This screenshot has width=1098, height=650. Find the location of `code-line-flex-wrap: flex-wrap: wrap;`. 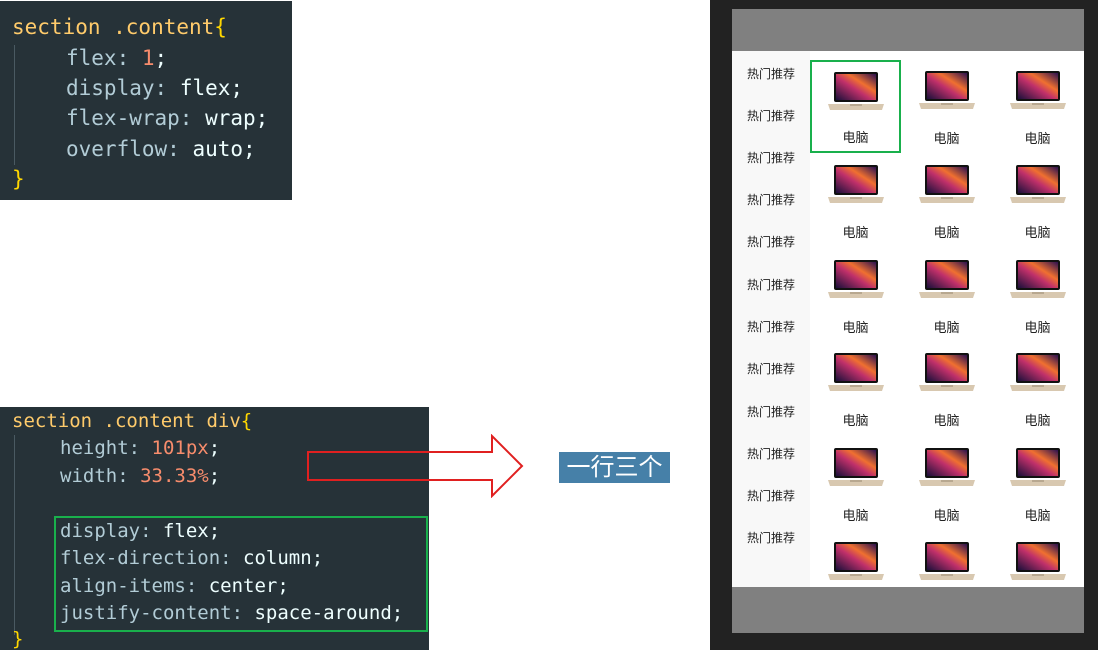

code-line-flex-wrap: flex-wrap: wrap; is located at coordinates (167, 118).